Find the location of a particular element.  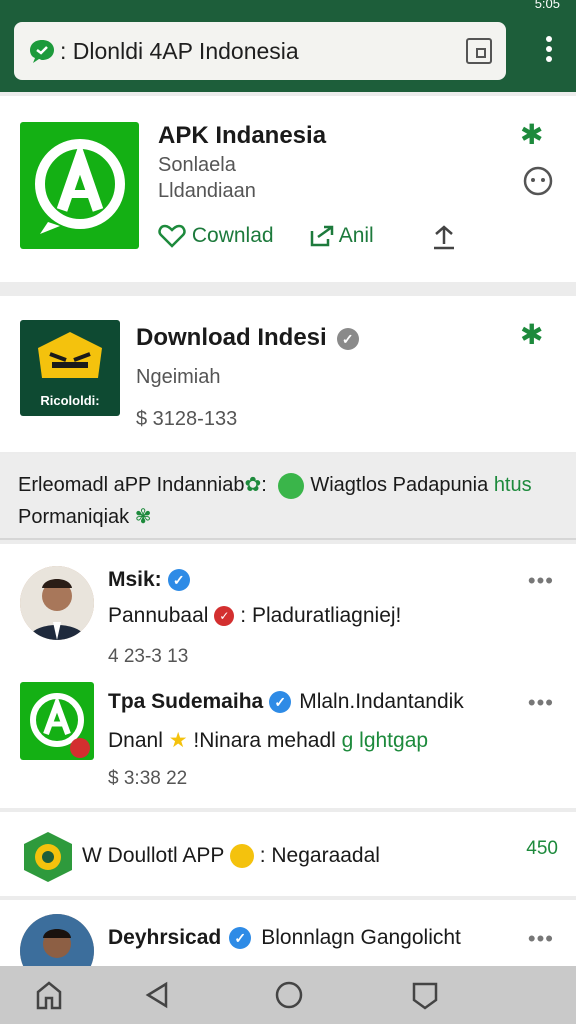

banner-line-2: Pormaniqiak ✾ is located at coordinates (85, 516).